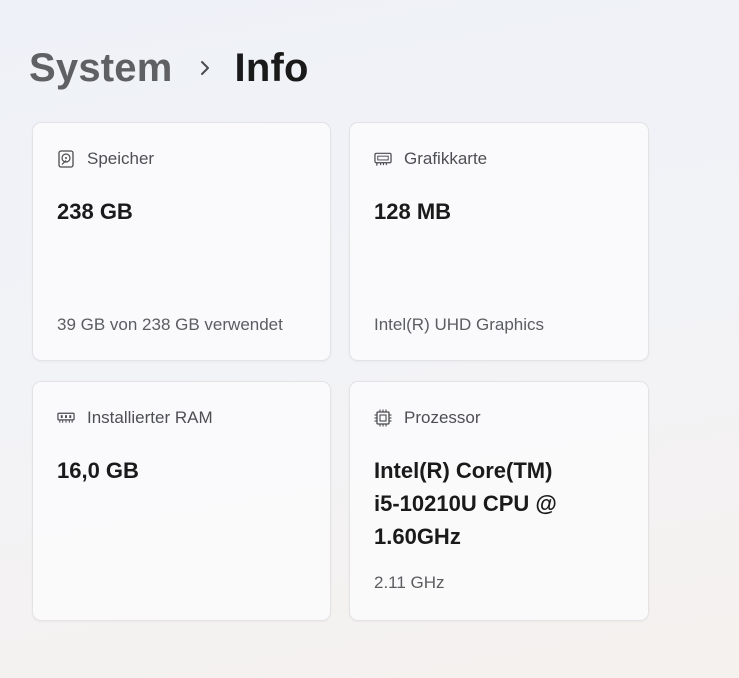 The image size is (739, 678). What do you see at coordinates (150, 417) in the screenshot?
I see `ram-card-title: Installierter RAM` at bounding box center [150, 417].